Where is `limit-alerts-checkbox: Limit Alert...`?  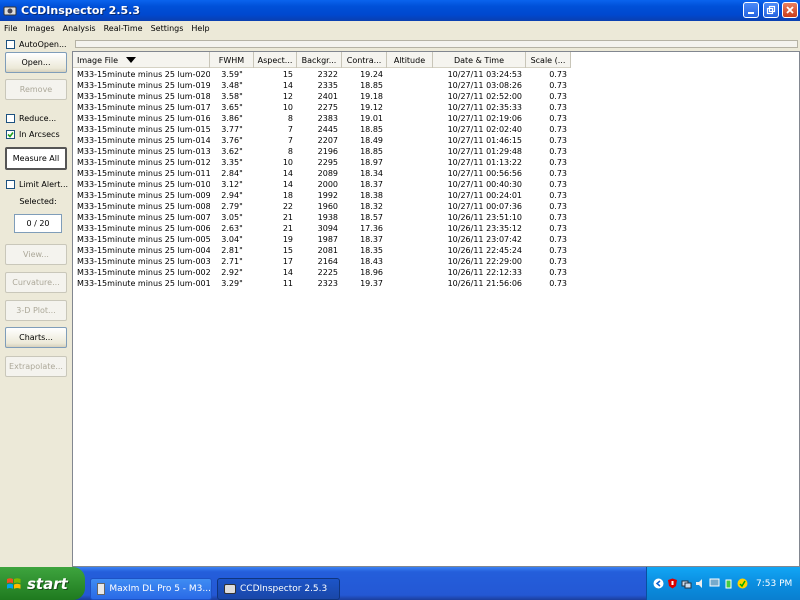 limit-alerts-checkbox: Limit Alert... is located at coordinates (37, 184).